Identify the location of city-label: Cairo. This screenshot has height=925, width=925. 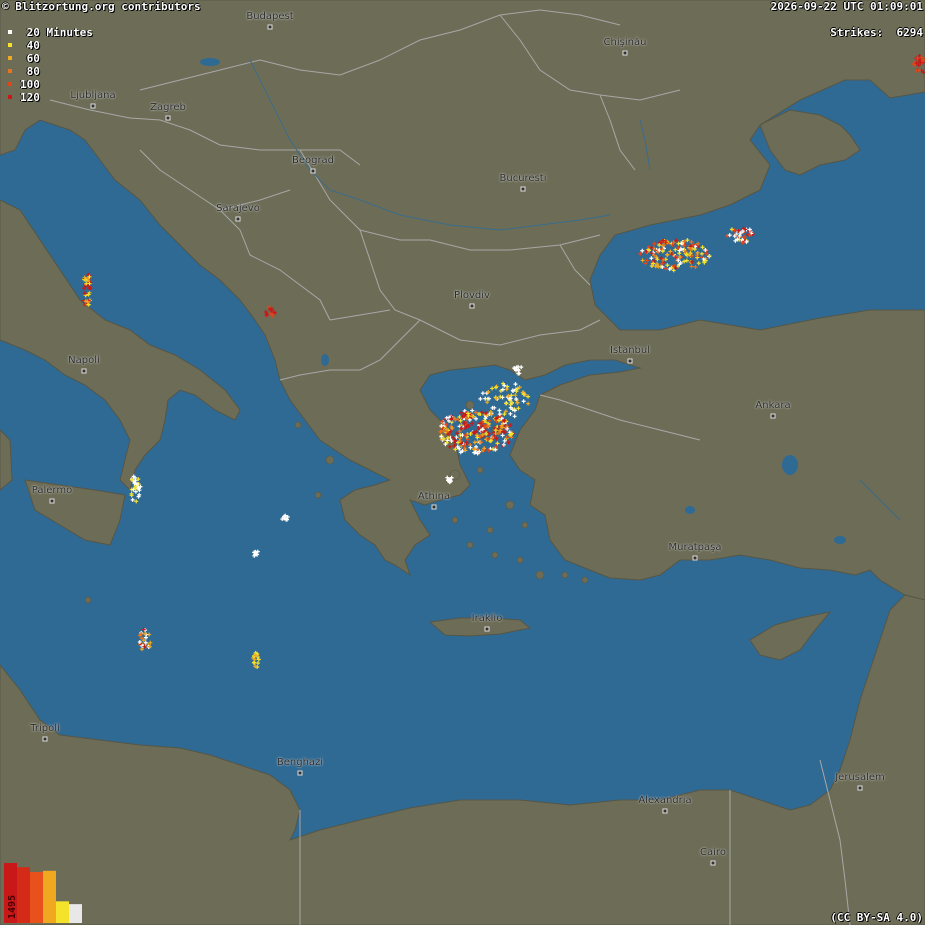
(713, 852).